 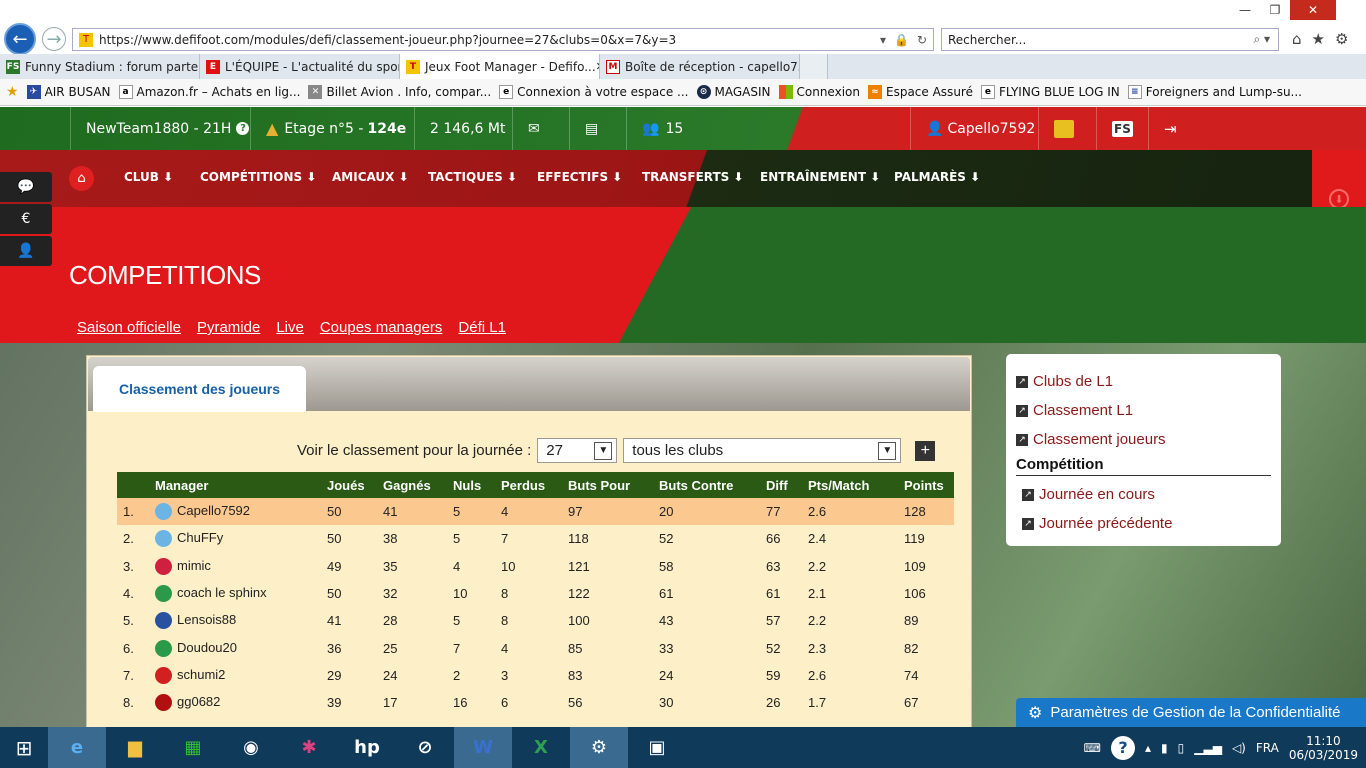 I want to click on search-input: Rechercher... ⌕ ▾, so click(x=1110, y=39).